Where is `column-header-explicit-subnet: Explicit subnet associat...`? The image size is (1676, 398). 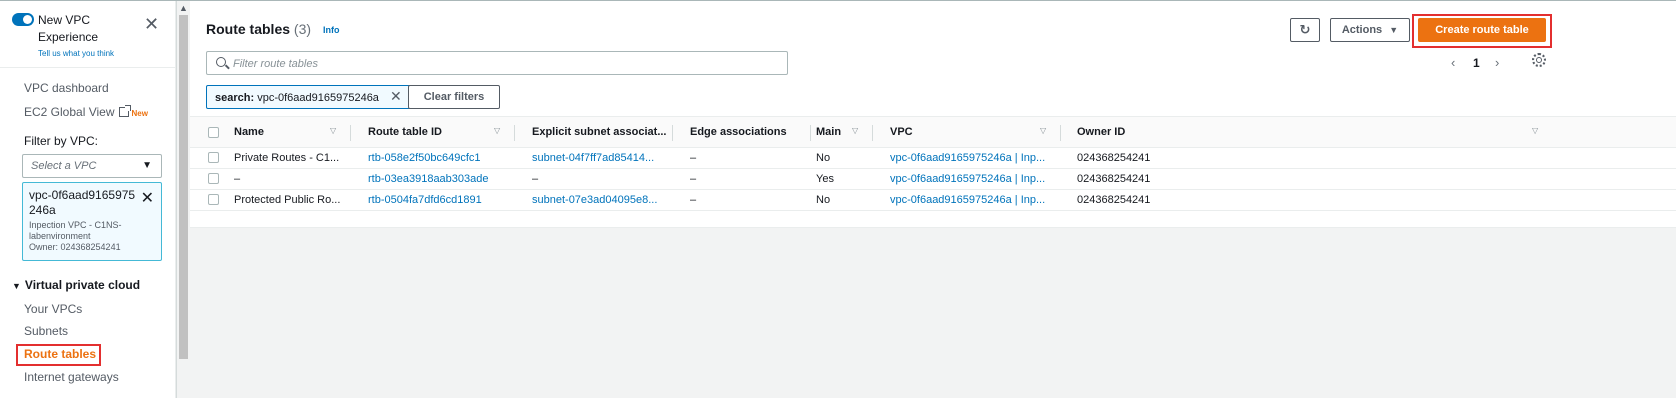 column-header-explicit-subnet: Explicit subnet associat... is located at coordinates (599, 132).